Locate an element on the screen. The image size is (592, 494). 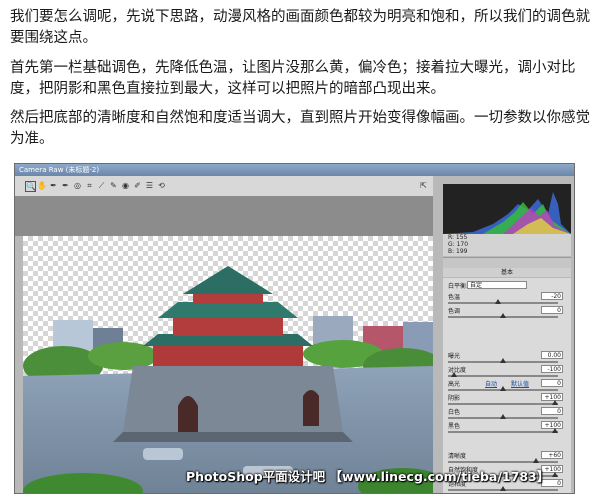
preview-gray-band is located at coordinates (224, 216).